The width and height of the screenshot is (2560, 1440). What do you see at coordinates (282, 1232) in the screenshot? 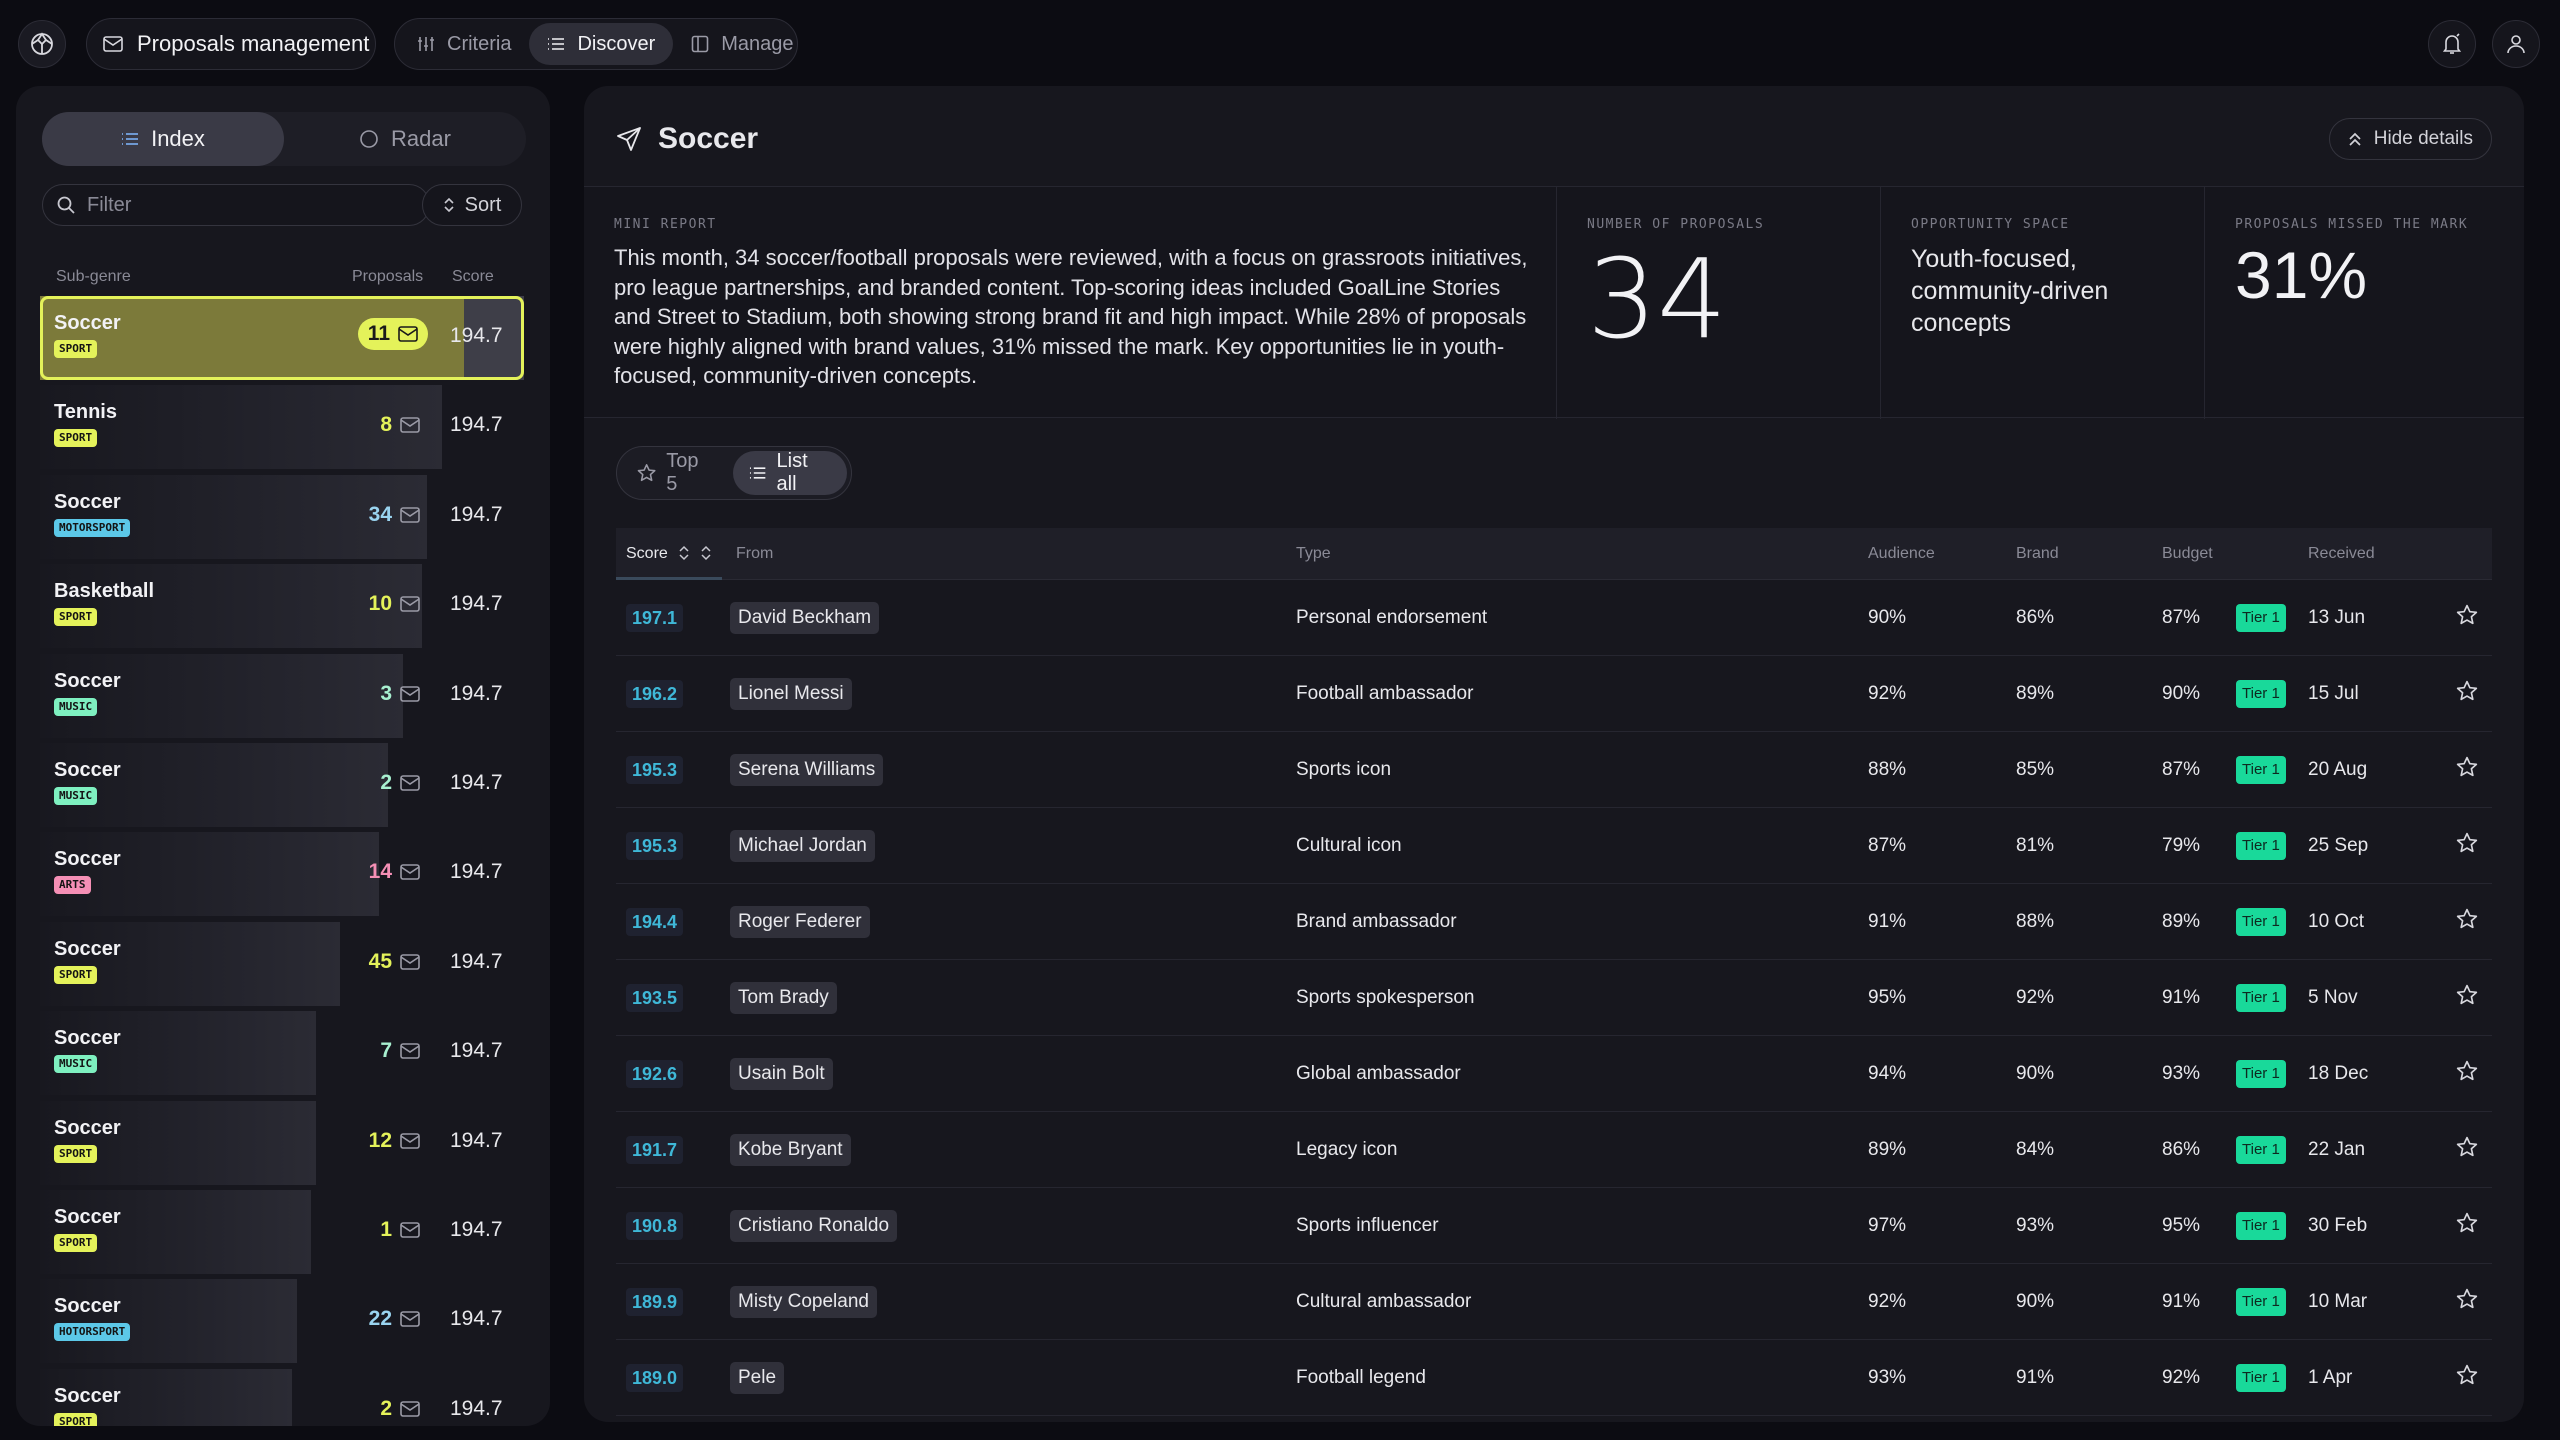
I see `subgenre-row: Soccer SPORT 1 194.7` at bounding box center [282, 1232].